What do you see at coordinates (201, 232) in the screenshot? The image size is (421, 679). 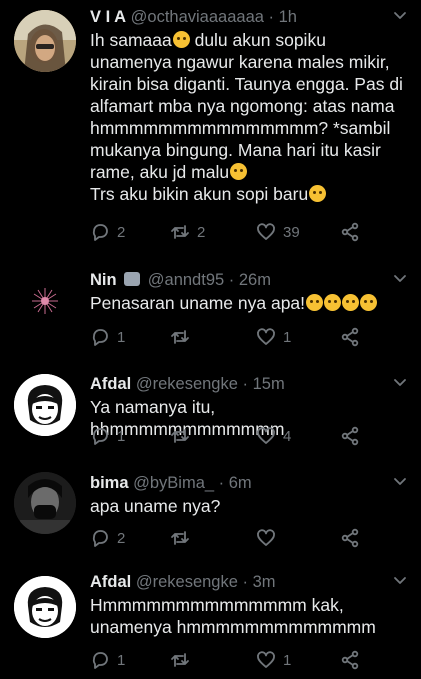 I see `retweet-count: 2` at bounding box center [201, 232].